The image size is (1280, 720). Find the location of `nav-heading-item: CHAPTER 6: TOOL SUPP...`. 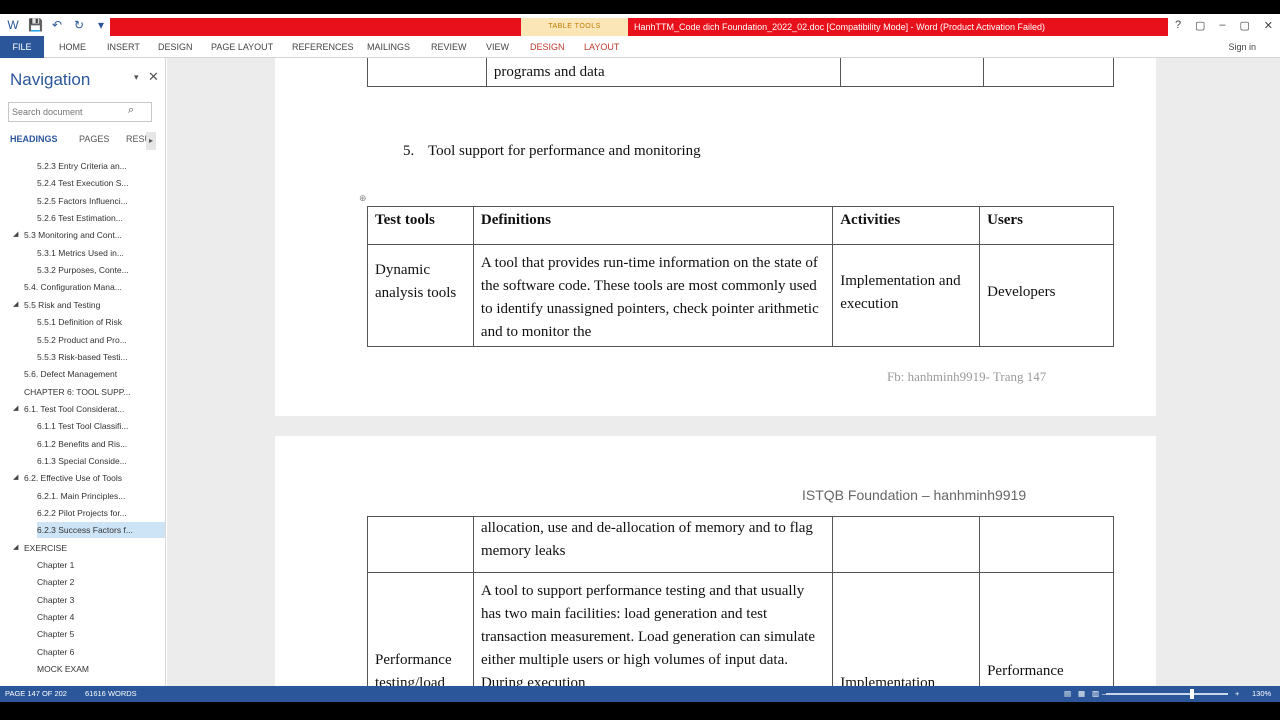

nav-heading-item: CHAPTER 6: TOOL SUPP... is located at coordinates (94, 392).